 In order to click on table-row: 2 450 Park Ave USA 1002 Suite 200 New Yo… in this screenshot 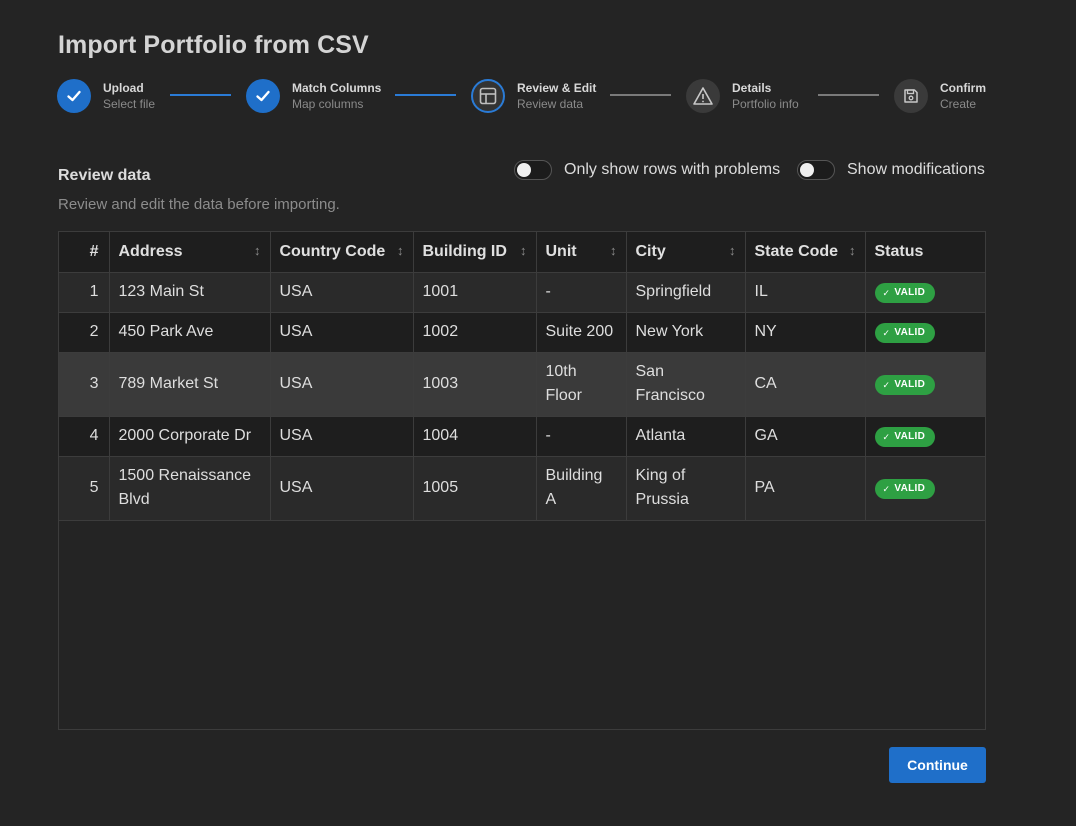, I will do `click(522, 332)`.